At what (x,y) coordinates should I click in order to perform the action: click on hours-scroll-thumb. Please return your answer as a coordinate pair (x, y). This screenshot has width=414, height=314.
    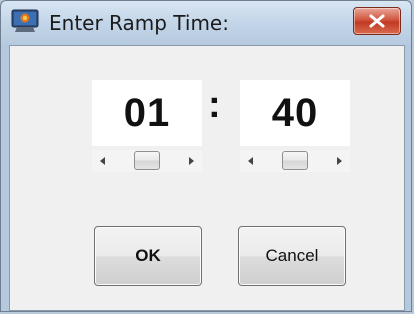
    Looking at the image, I should click on (147, 160).